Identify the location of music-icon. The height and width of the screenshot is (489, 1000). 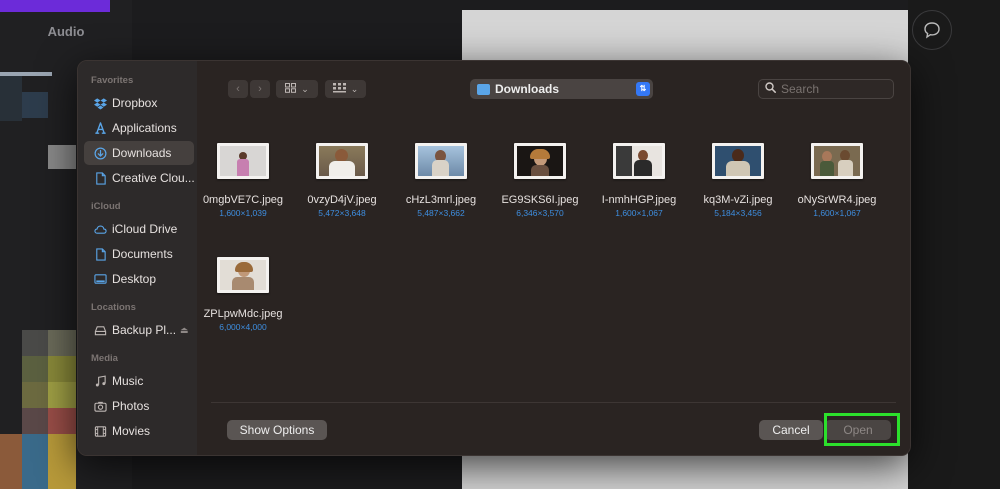
(100, 381).